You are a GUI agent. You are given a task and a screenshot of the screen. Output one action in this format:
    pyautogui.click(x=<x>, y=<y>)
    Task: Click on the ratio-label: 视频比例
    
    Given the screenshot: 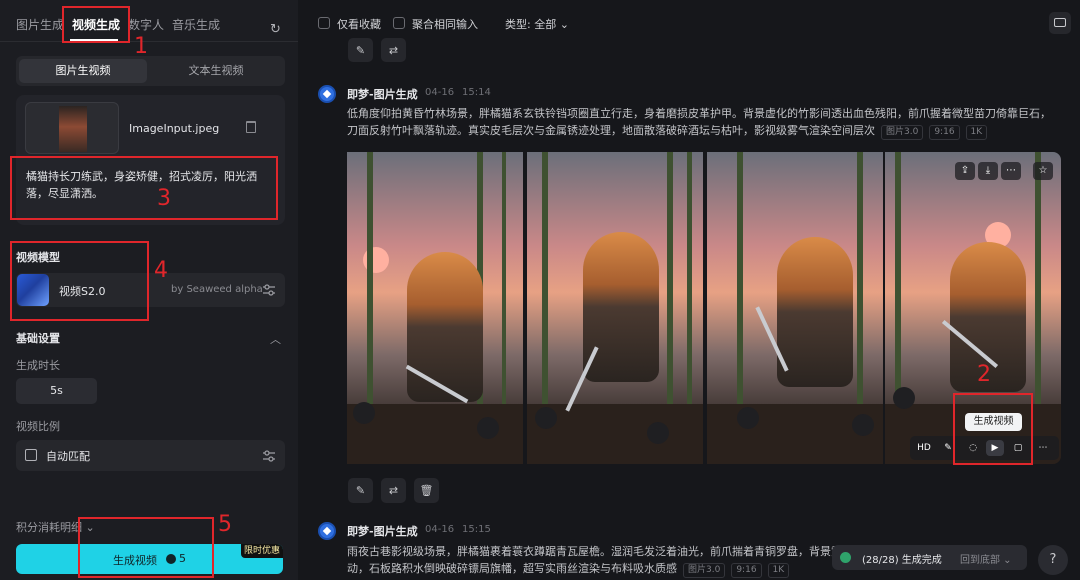 What is the action you would take?
    pyautogui.click(x=38, y=426)
    